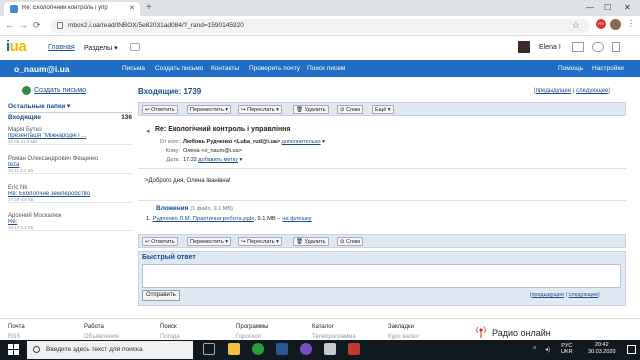 This screenshot has width=640, height=360. Describe the element at coordinates (524, 47) in the screenshot. I see `user-photo` at that location.